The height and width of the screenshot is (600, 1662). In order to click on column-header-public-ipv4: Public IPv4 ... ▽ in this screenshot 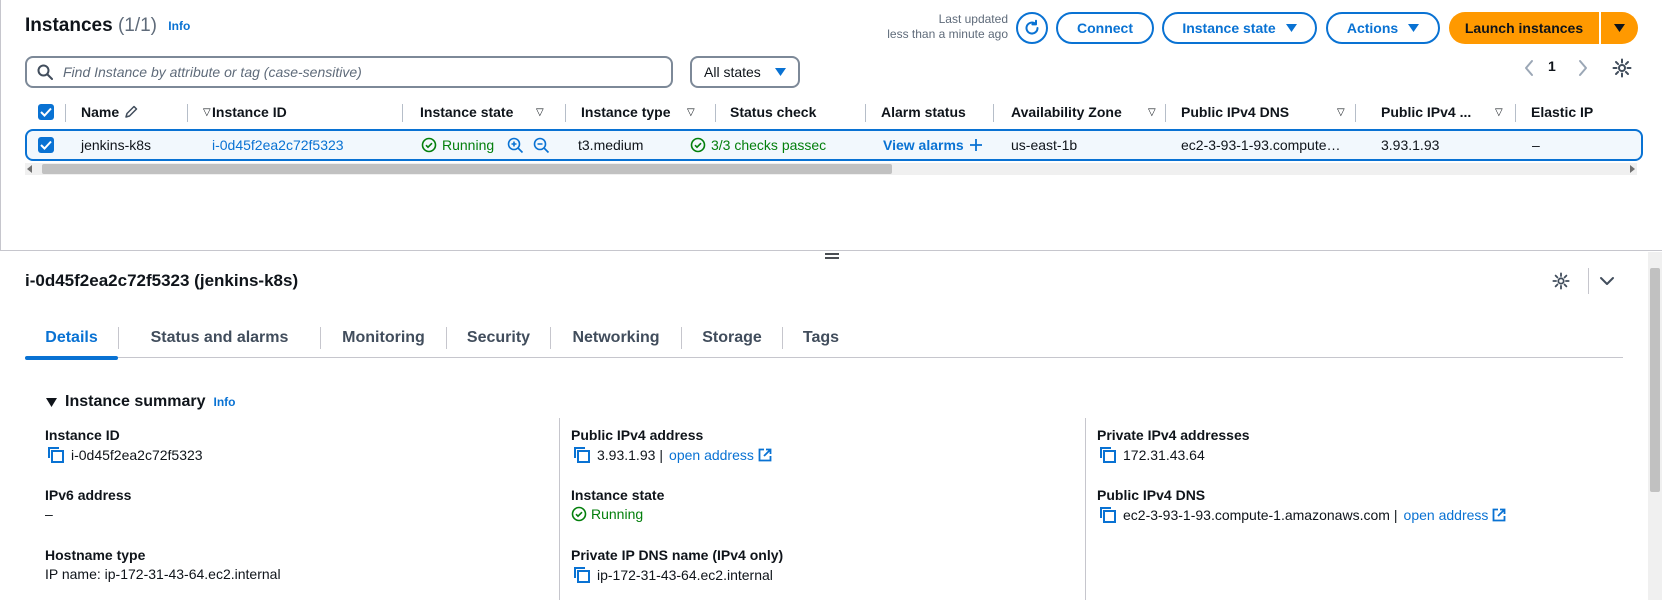, I will do `click(1446, 112)`.